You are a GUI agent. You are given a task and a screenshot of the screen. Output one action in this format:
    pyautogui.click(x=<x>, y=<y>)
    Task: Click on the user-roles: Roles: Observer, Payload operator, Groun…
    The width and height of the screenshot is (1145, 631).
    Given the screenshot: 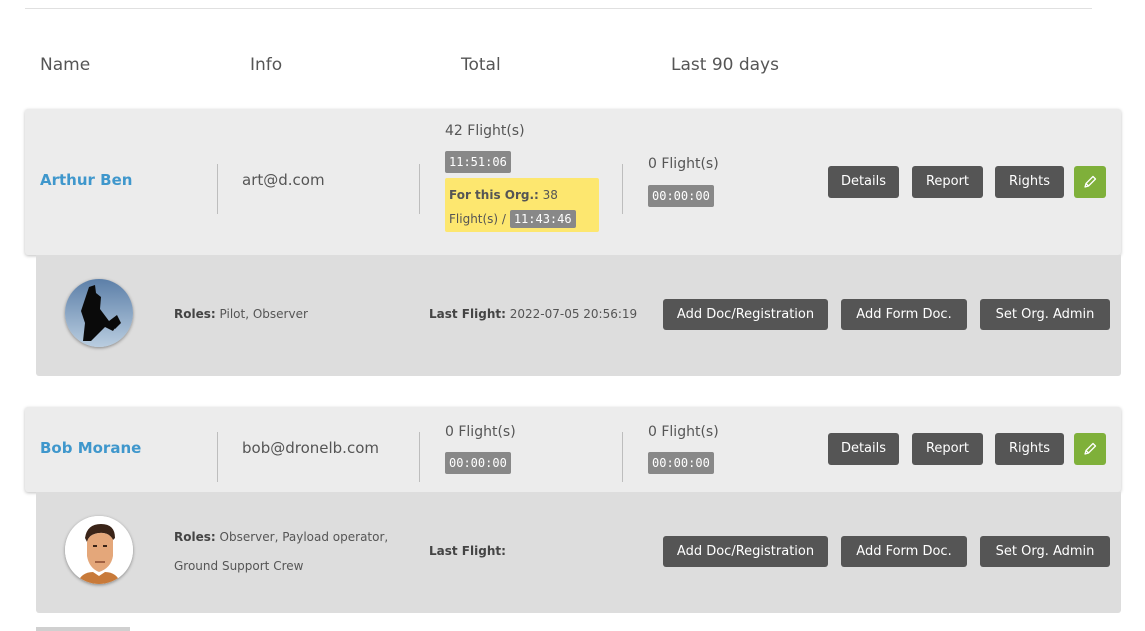 What is the action you would take?
    pyautogui.click(x=281, y=552)
    